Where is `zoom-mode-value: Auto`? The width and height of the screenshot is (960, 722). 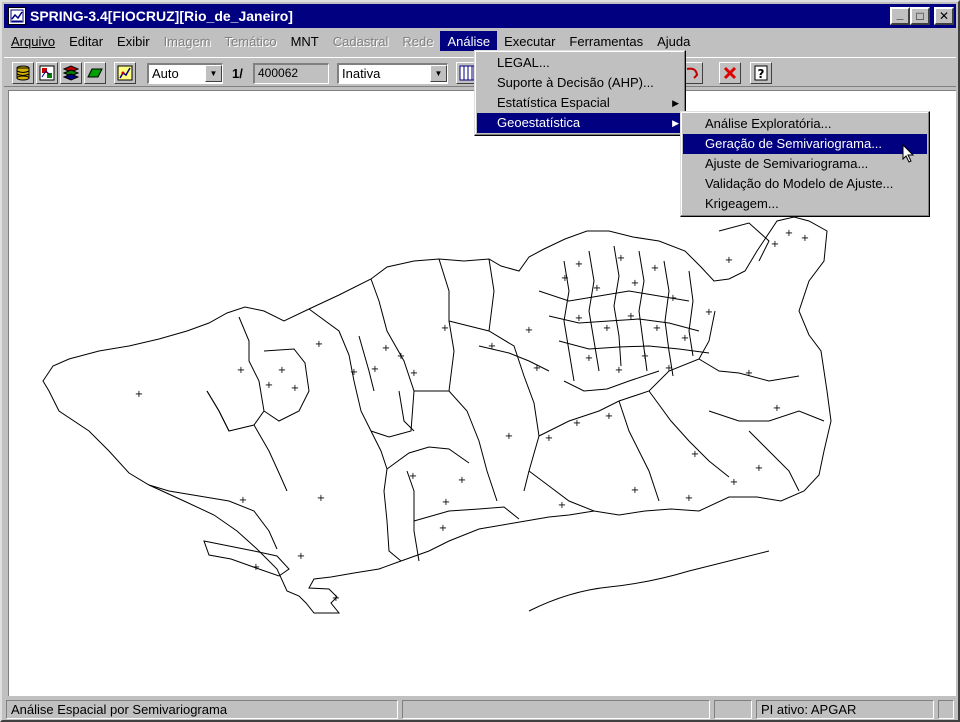 zoom-mode-value: Auto is located at coordinates (165, 73).